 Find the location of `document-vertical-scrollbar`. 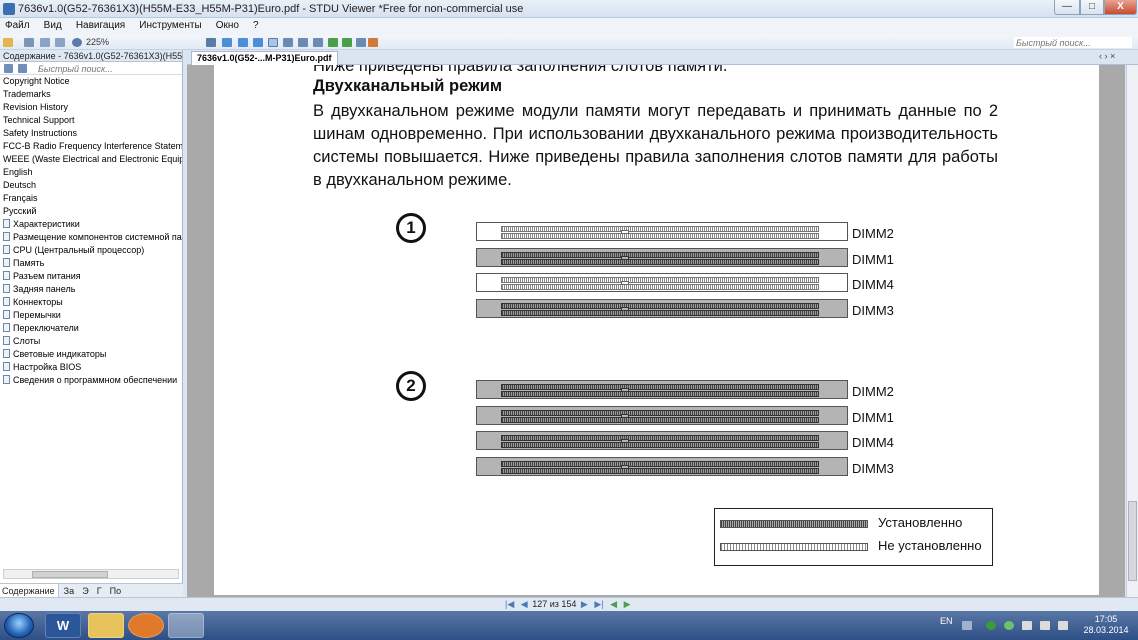

document-vertical-scrollbar is located at coordinates (1132, 331).